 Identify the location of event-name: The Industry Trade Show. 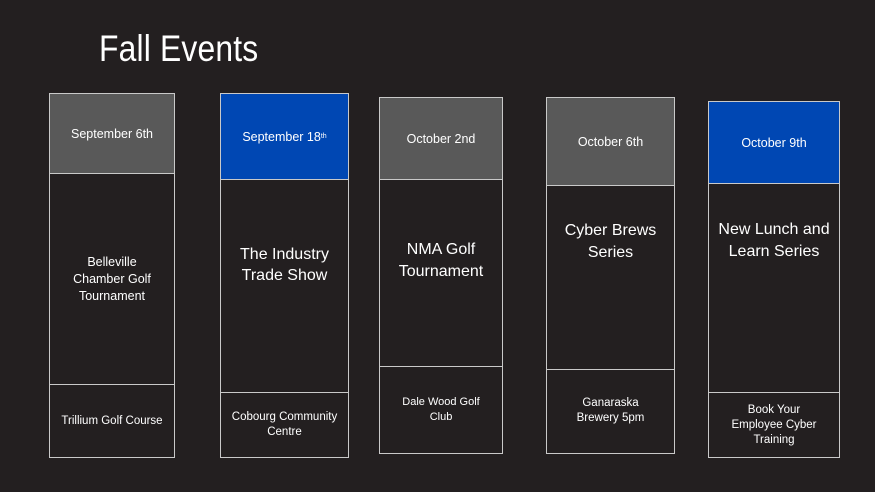
(284, 286).